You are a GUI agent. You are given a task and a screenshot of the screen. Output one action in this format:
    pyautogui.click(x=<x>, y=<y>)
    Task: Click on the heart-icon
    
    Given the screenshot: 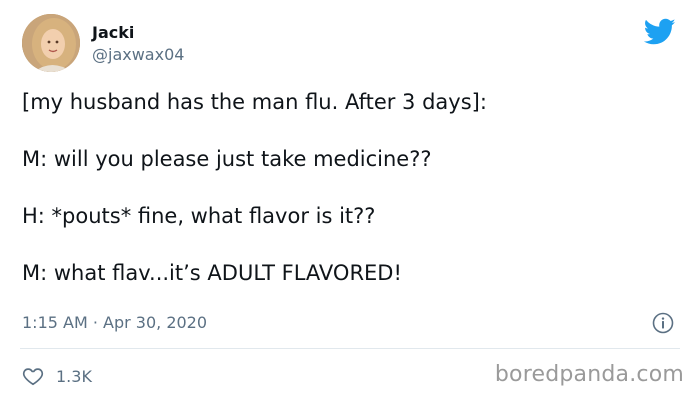 What is the action you would take?
    pyautogui.click(x=33, y=377)
    